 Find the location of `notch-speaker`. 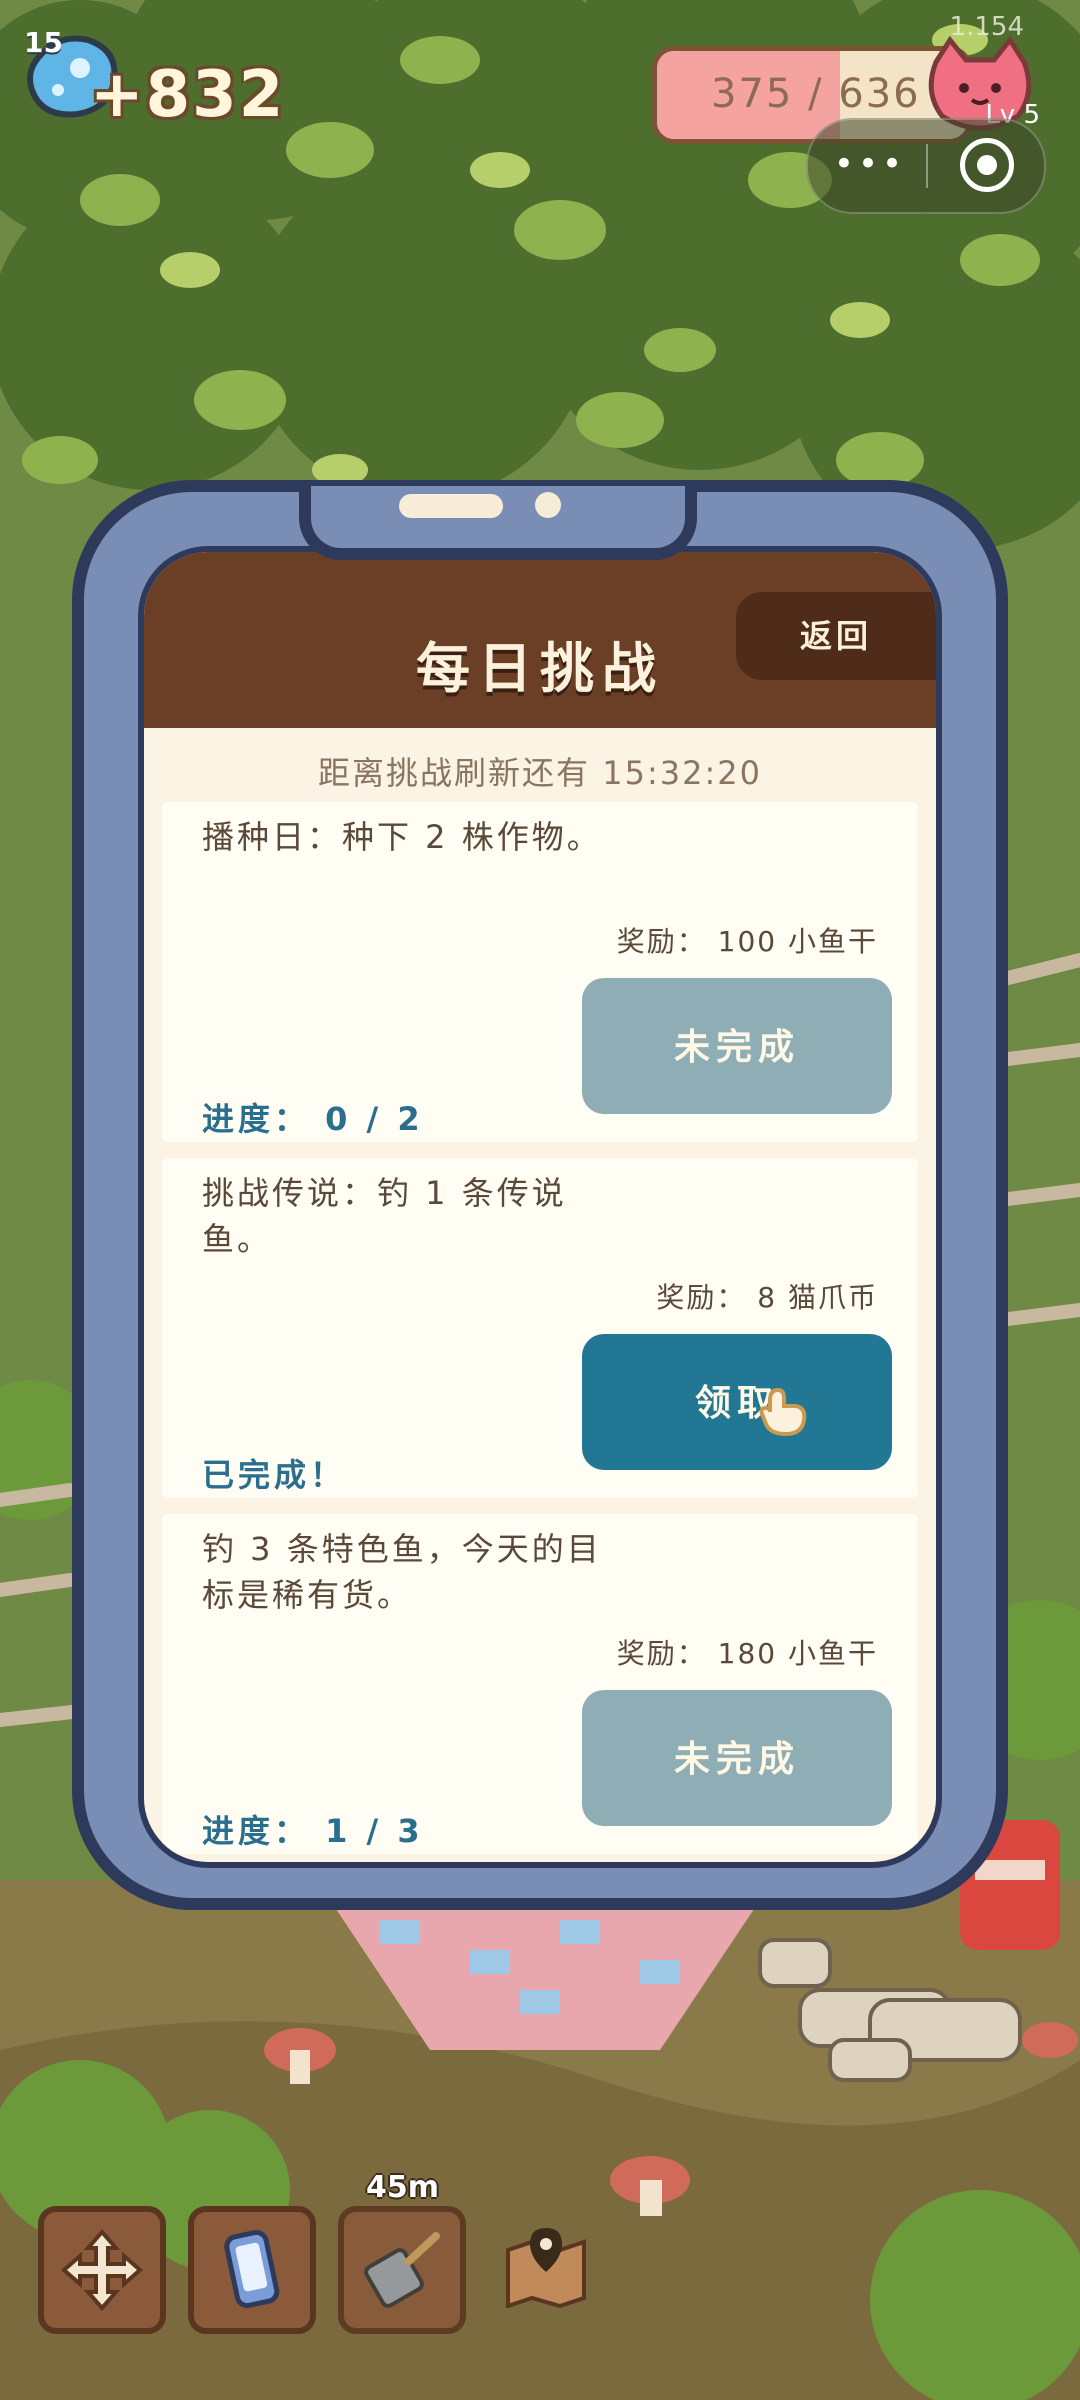

notch-speaker is located at coordinates (451, 506).